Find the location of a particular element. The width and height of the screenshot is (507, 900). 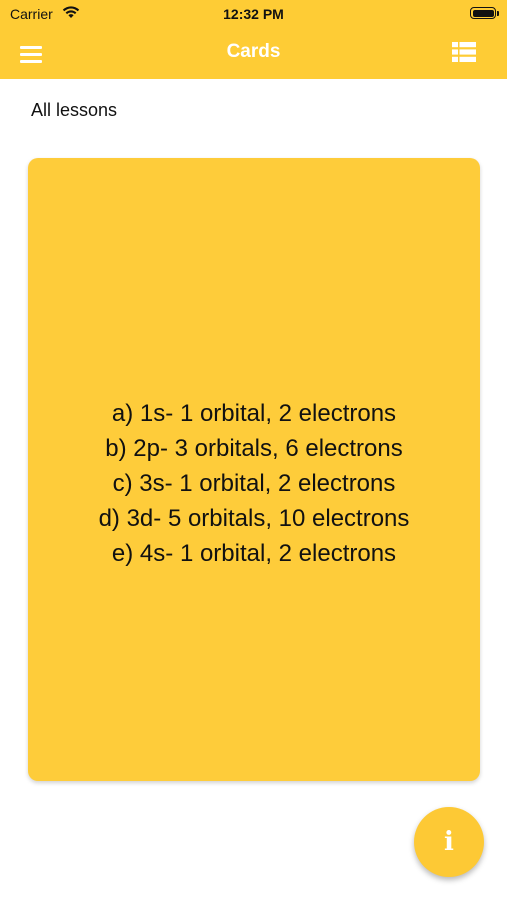

status-time: 12:32 PM is located at coordinates (253, 14).